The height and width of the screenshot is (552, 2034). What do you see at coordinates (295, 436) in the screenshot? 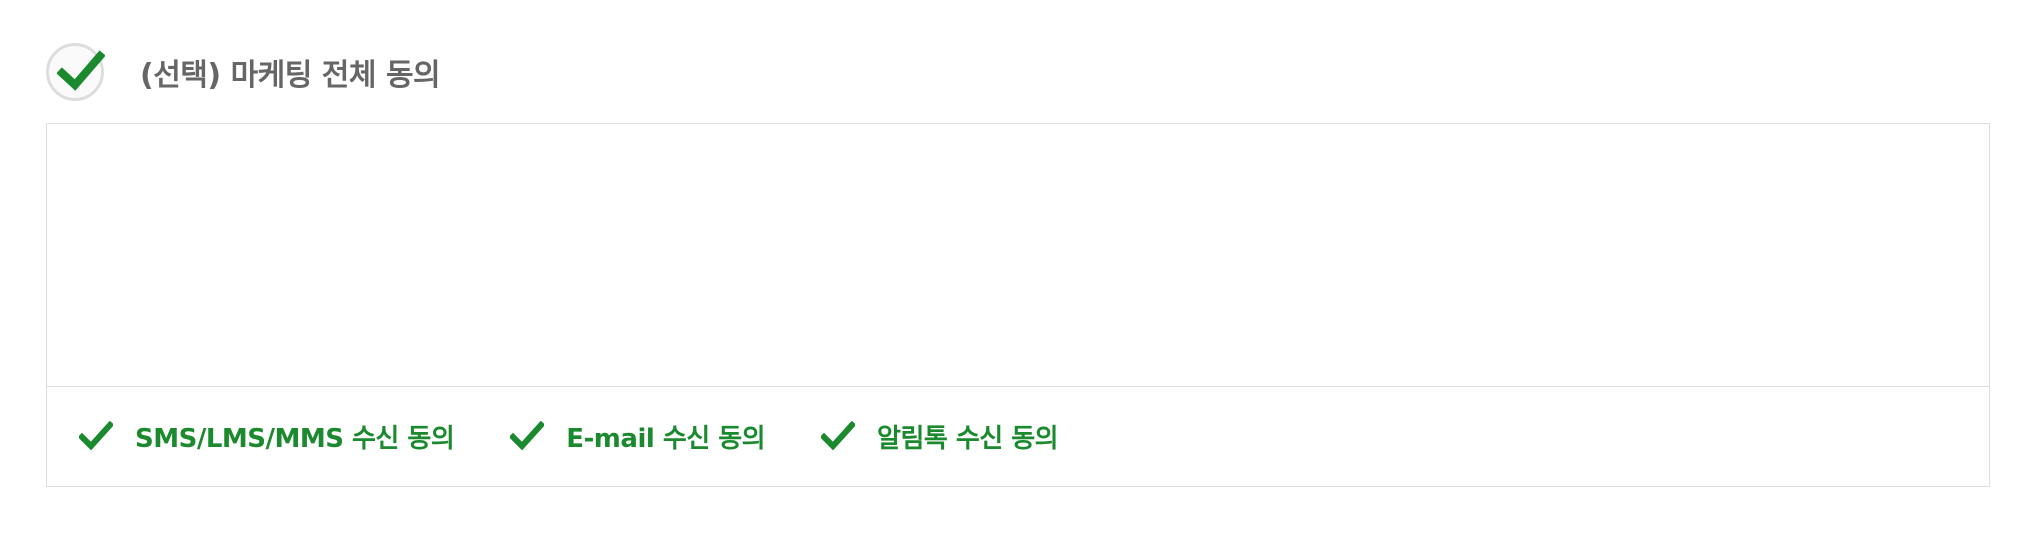
I see `sms-consent-label: SMS/LMS/MMS 수신 동의` at bounding box center [295, 436].